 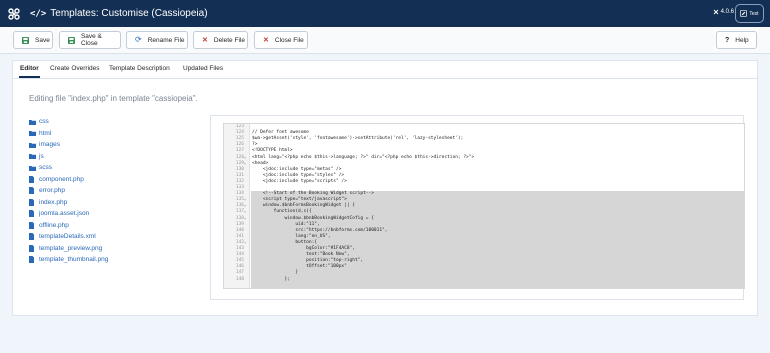 What do you see at coordinates (742, 40) in the screenshot?
I see `help-label: Help` at bounding box center [742, 40].